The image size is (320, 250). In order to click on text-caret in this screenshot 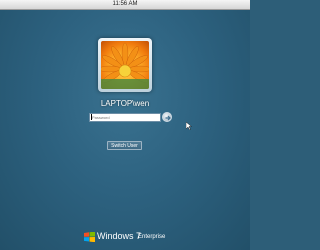, I will do `click(91, 117)`.